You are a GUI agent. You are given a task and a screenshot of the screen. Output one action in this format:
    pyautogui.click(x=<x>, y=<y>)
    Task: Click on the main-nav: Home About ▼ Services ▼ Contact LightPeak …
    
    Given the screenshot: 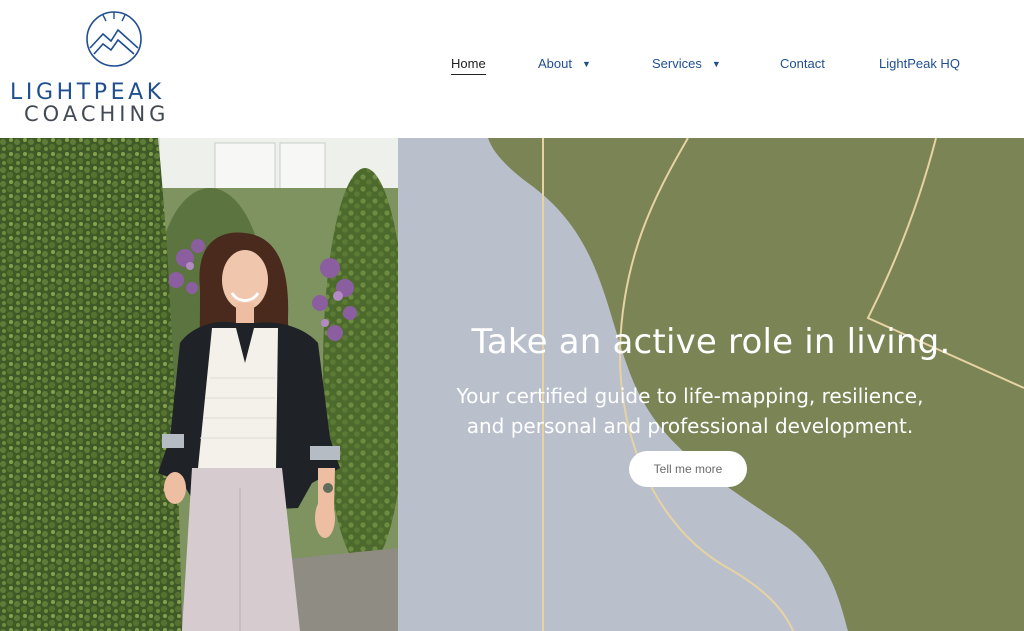 What is the action you would take?
    pyautogui.click(x=512, y=66)
    